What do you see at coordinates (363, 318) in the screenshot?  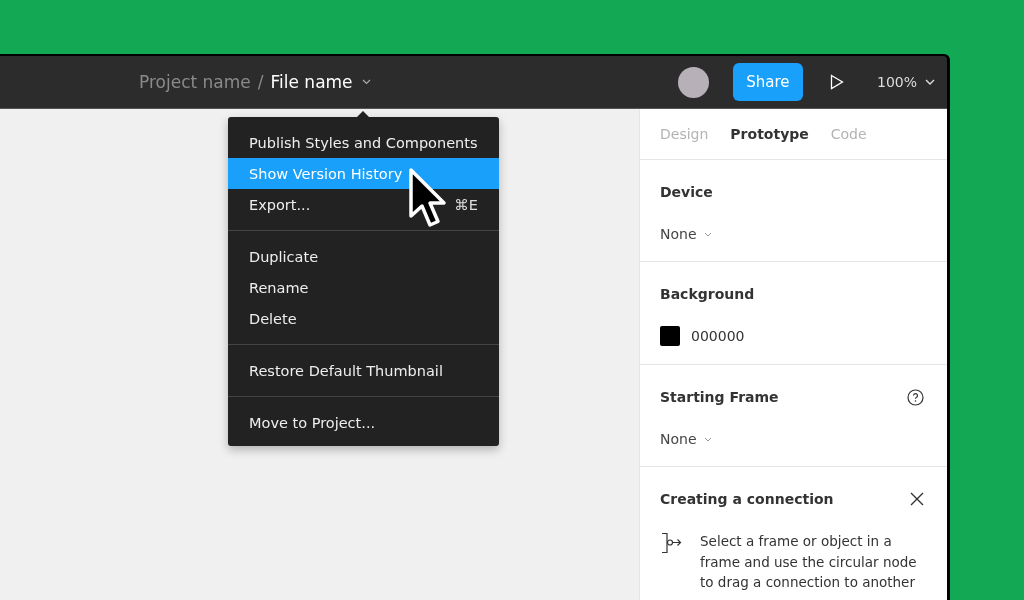 I see `menu-item: Delete` at bounding box center [363, 318].